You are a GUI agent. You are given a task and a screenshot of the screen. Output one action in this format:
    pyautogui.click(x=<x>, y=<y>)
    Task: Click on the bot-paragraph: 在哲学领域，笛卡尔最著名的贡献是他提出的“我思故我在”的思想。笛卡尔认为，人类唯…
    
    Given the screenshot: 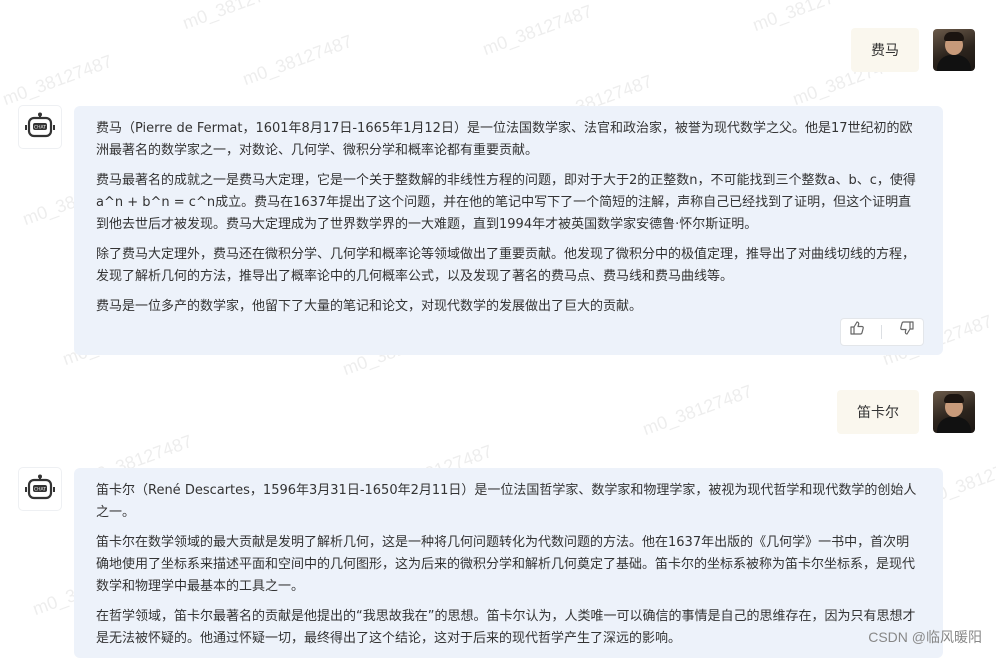 What is the action you would take?
    pyautogui.click(x=506, y=627)
    